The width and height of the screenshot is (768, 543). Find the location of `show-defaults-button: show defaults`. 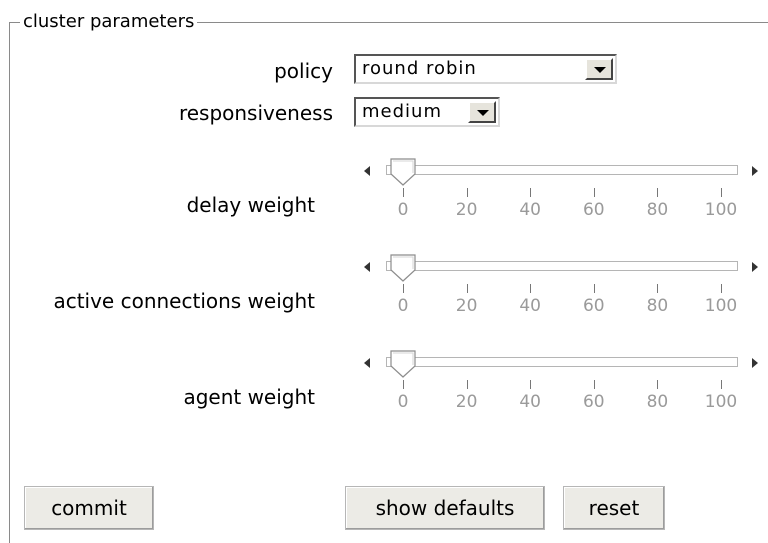

show-defaults-button: show defaults is located at coordinates (445, 508).